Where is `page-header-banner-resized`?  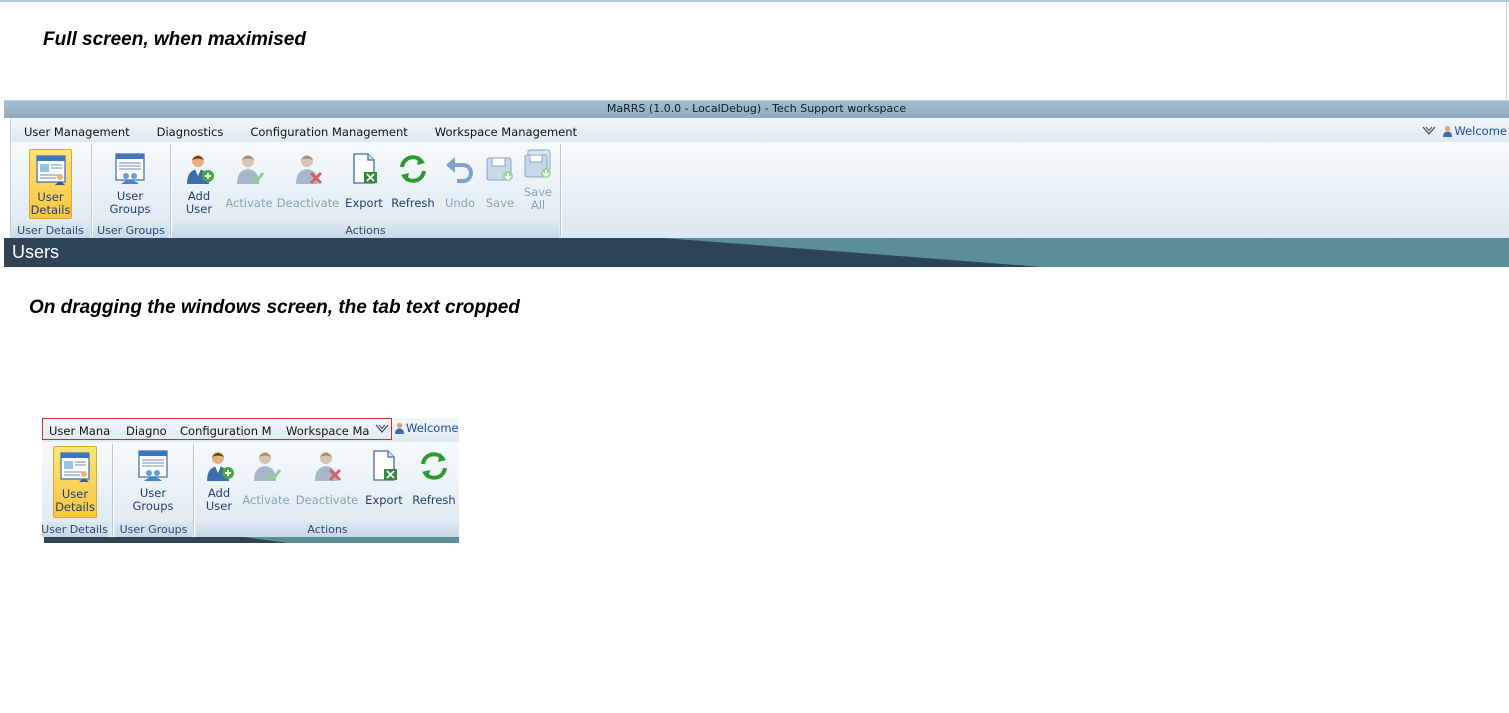 page-header-banner-resized is located at coordinates (251, 540).